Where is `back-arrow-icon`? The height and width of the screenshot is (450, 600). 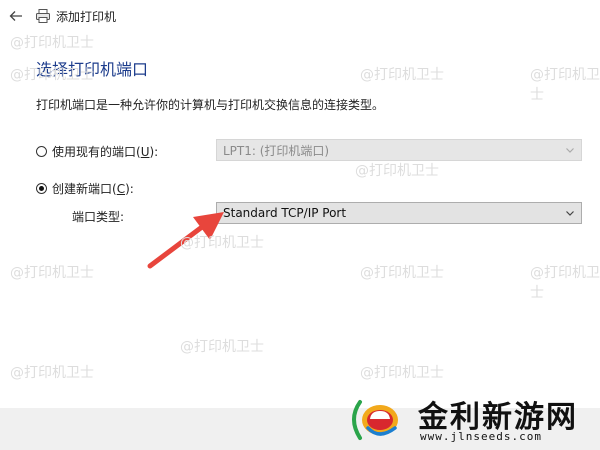
back-arrow-icon is located at coordinates (15, 16).